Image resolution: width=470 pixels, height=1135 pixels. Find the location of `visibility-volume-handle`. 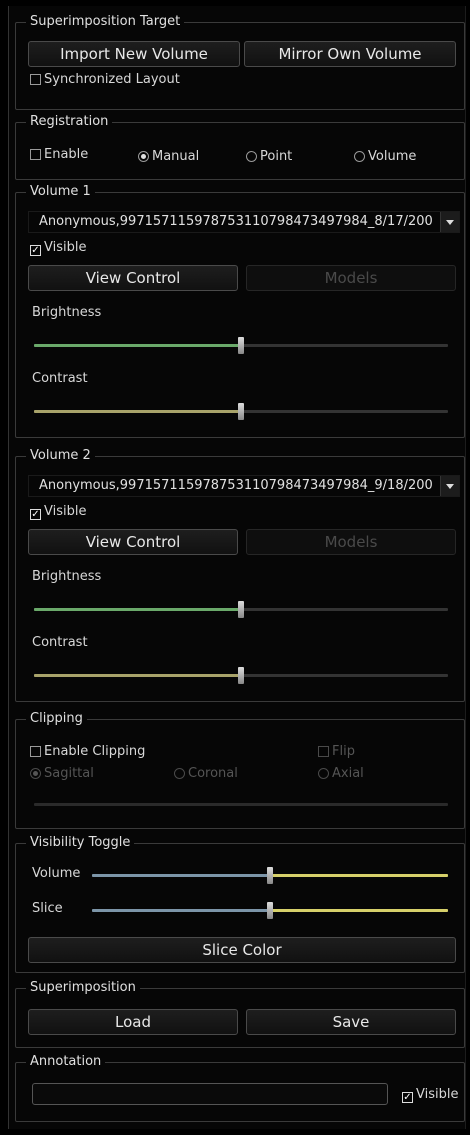

visibility-volume-handle is located at coordinates (270, 875).